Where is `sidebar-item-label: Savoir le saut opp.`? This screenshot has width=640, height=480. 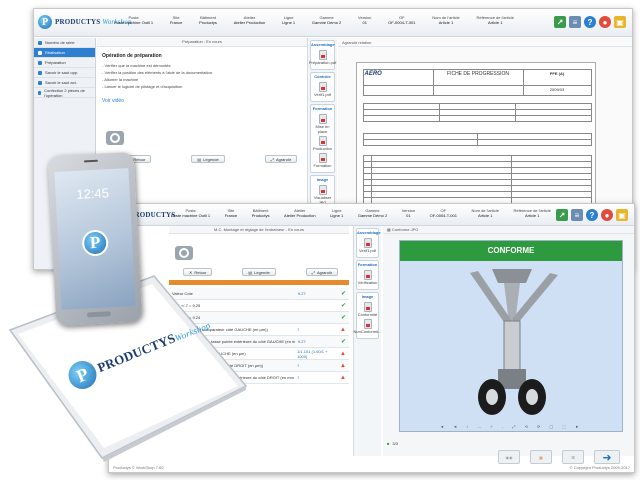 sidebar-item-label: Savoir le saut opp. is located at coordinates (62, 72).